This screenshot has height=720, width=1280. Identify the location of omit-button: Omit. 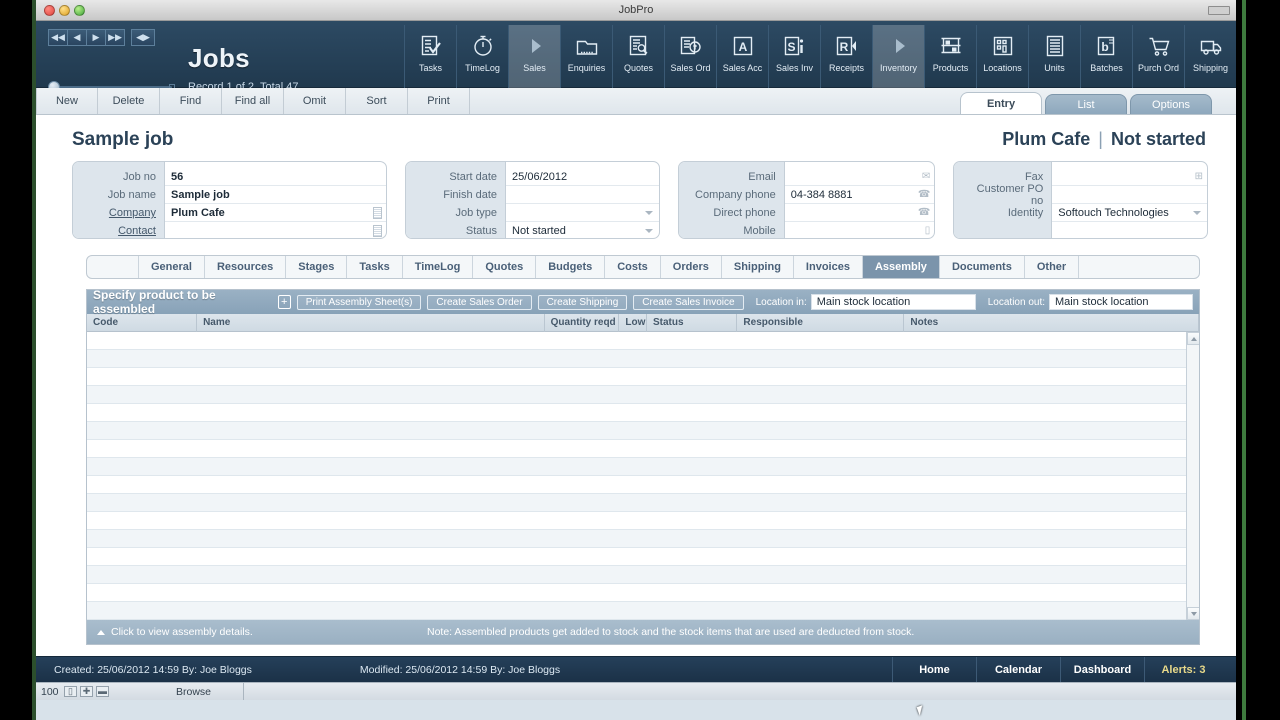
(315, 101).